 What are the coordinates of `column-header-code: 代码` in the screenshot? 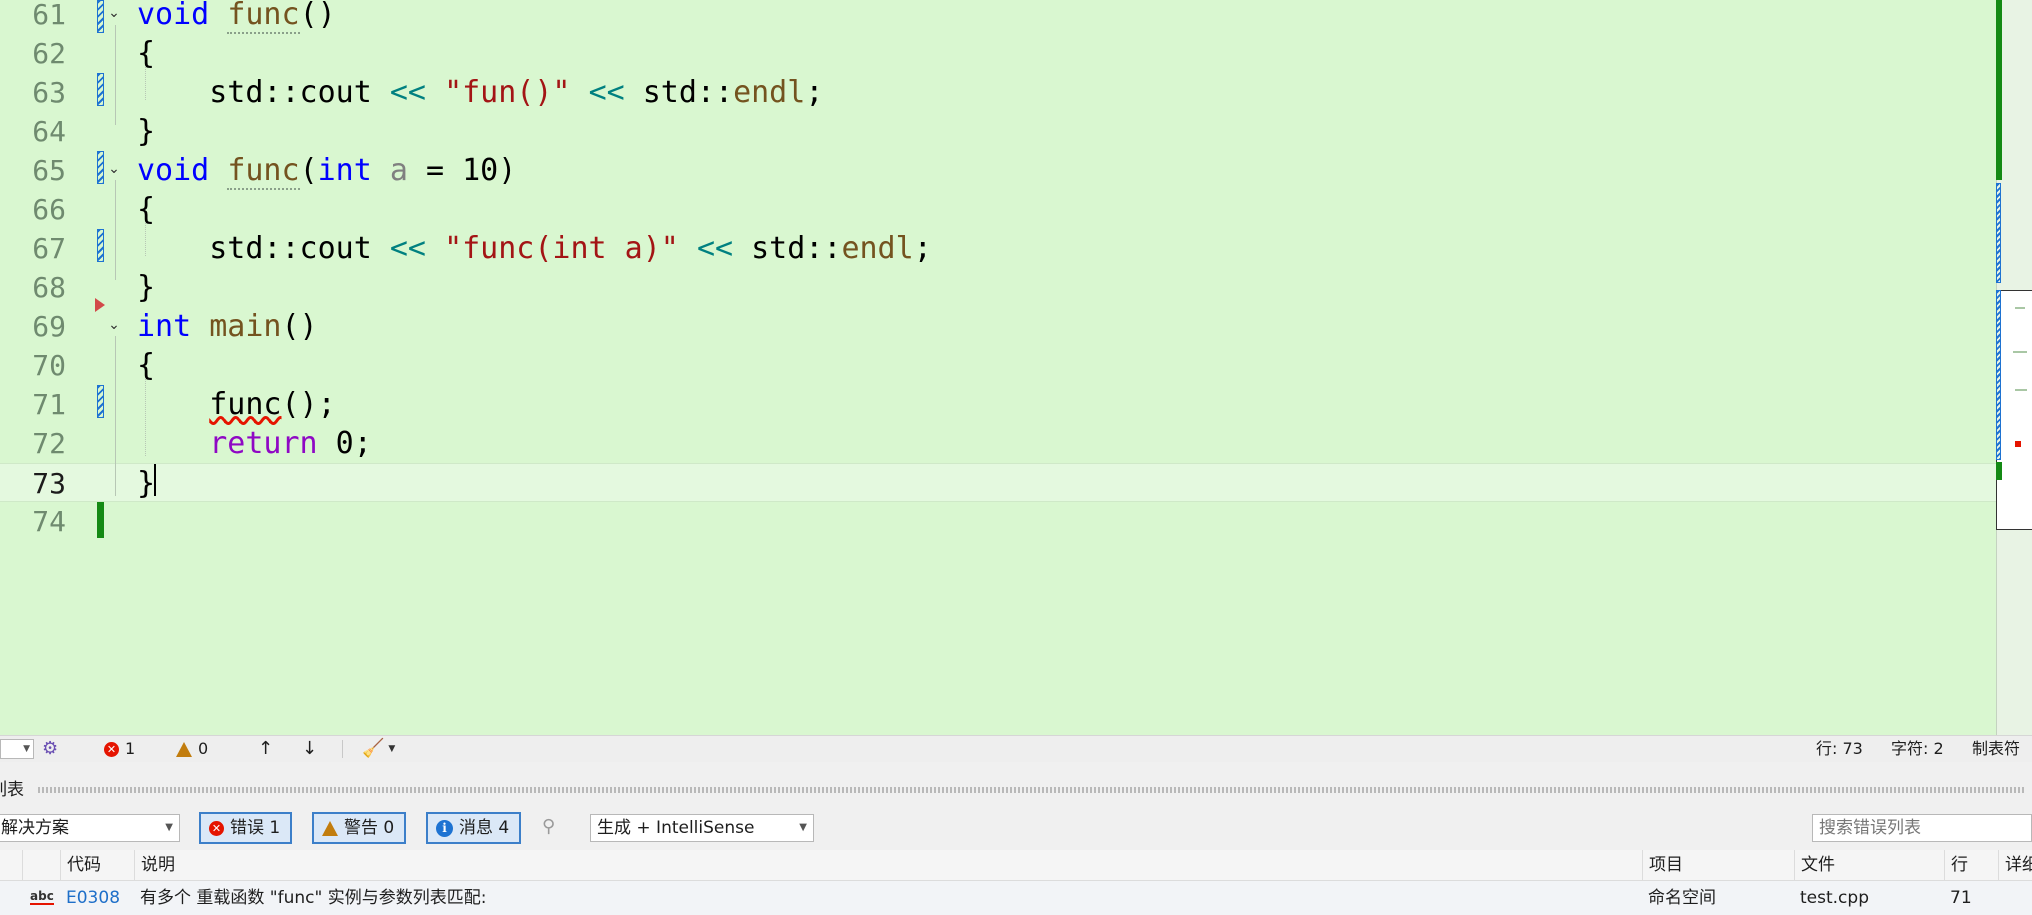 It's located at (97, 865).